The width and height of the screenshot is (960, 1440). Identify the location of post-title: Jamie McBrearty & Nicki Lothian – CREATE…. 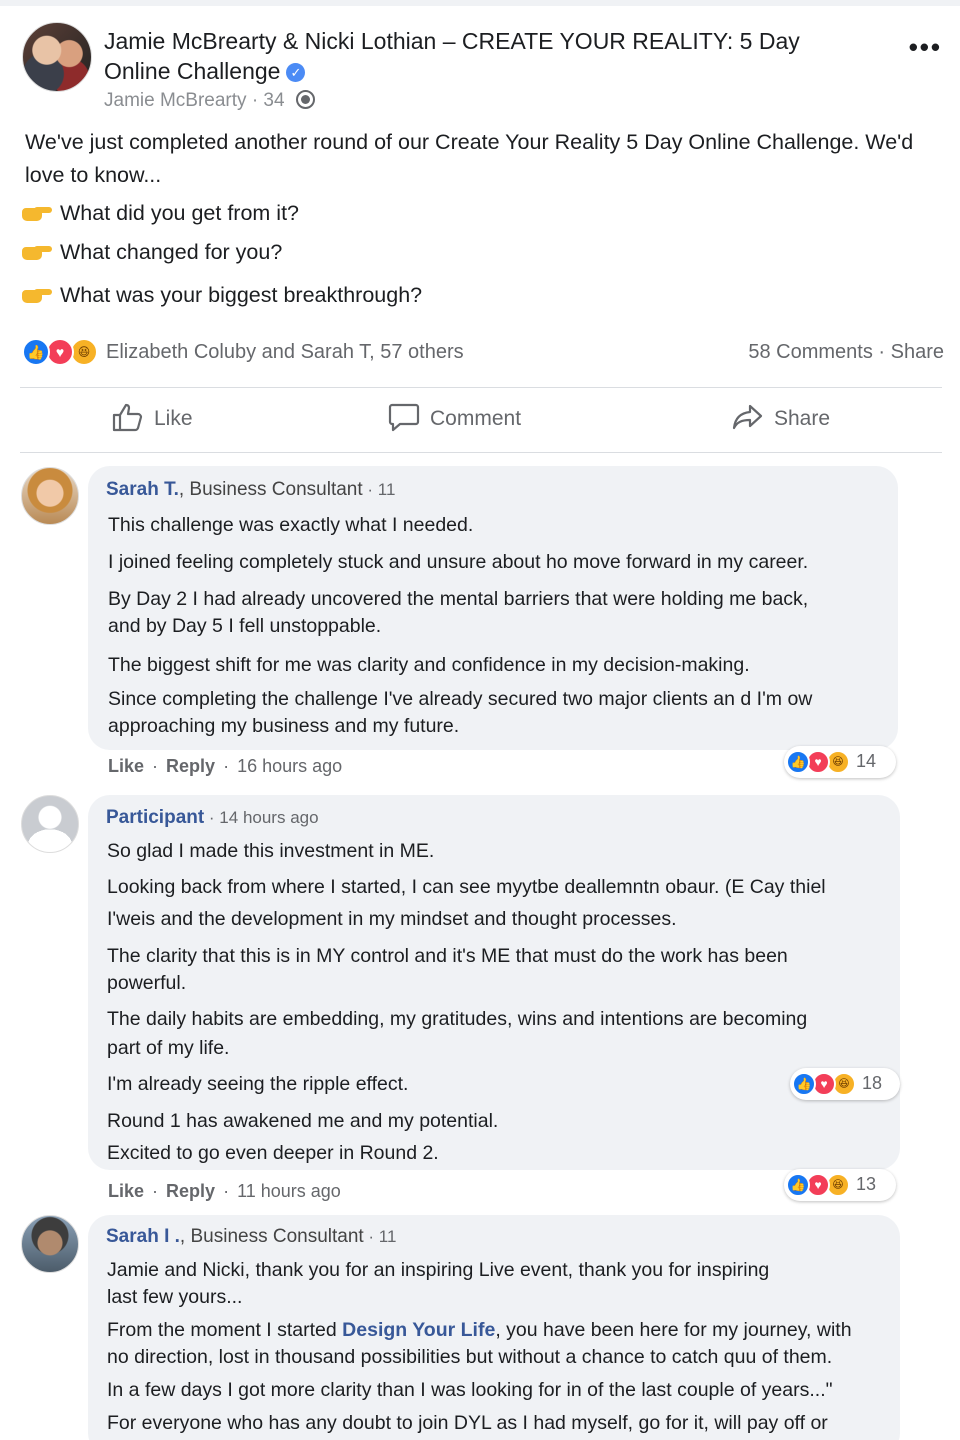
(474, 56).